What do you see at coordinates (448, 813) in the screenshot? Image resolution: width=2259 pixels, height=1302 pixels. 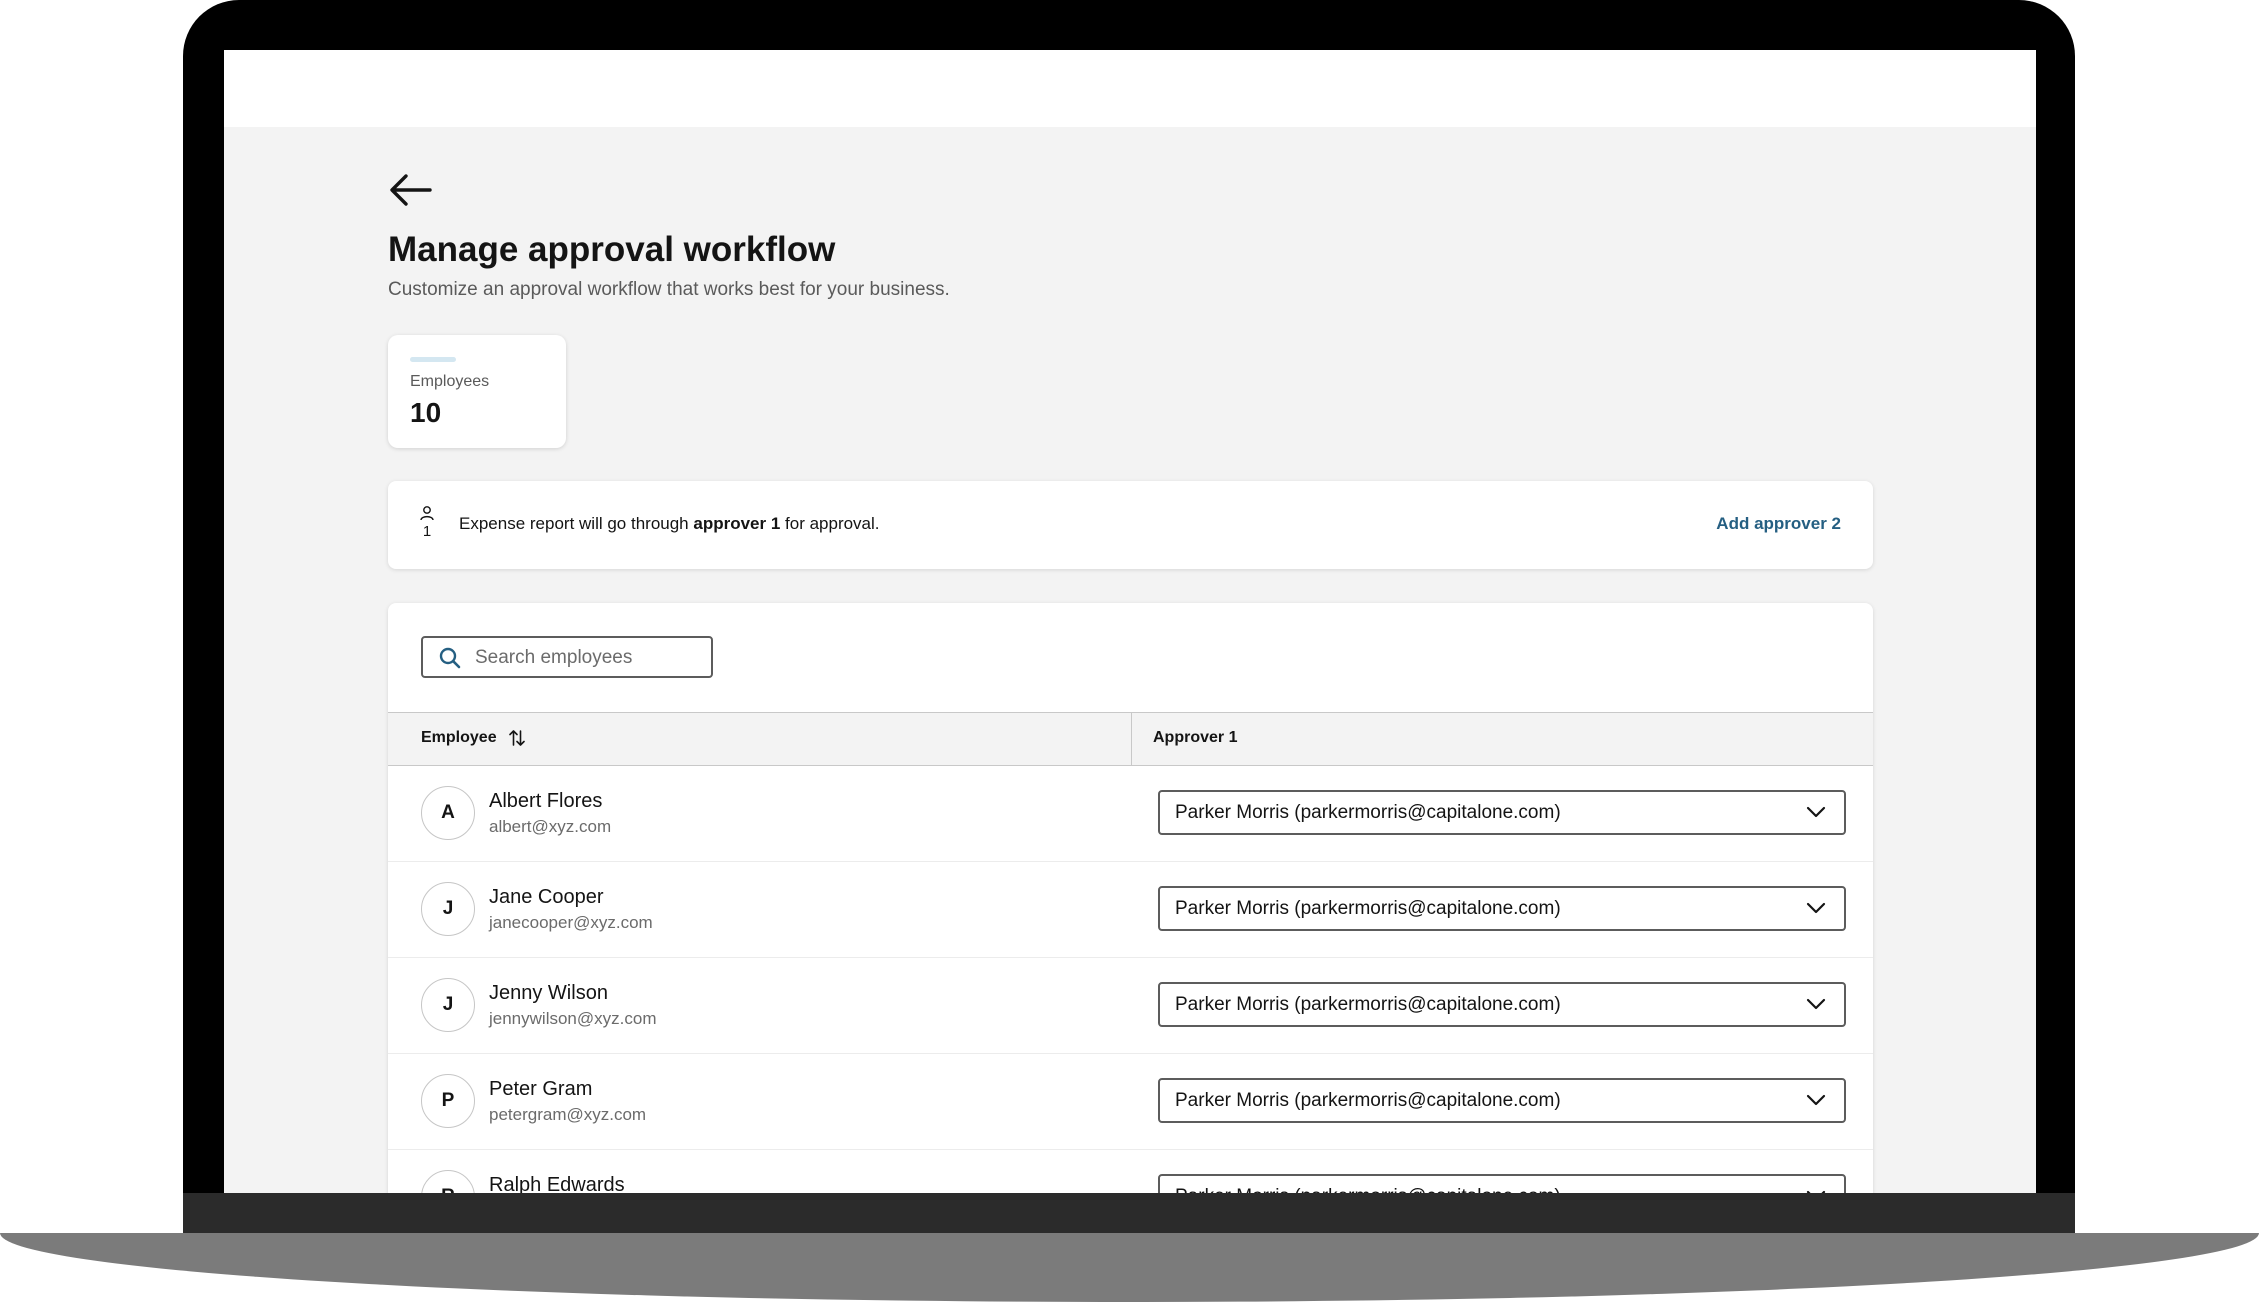 I see `avatar: A` at bounding box center [448, 813].